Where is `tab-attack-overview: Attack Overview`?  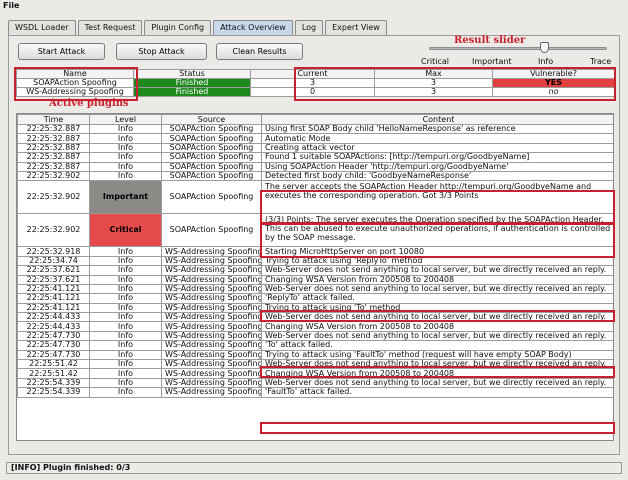 tab-attack-overview: Attack Overview is located at coordinates (253, 28).